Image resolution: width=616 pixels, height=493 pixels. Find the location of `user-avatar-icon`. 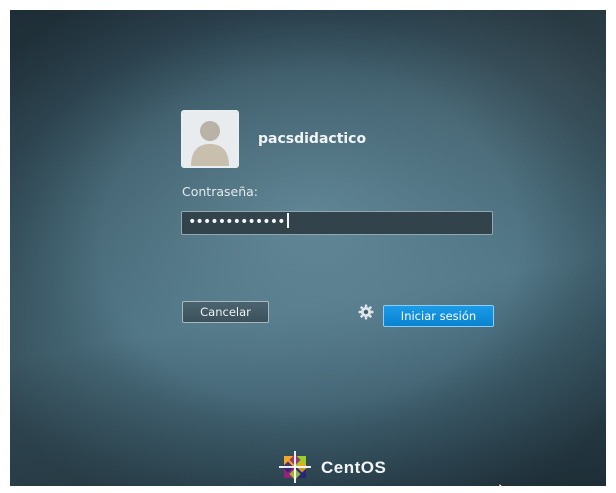

user-avatar-icon is located at coordinates (210, 139).